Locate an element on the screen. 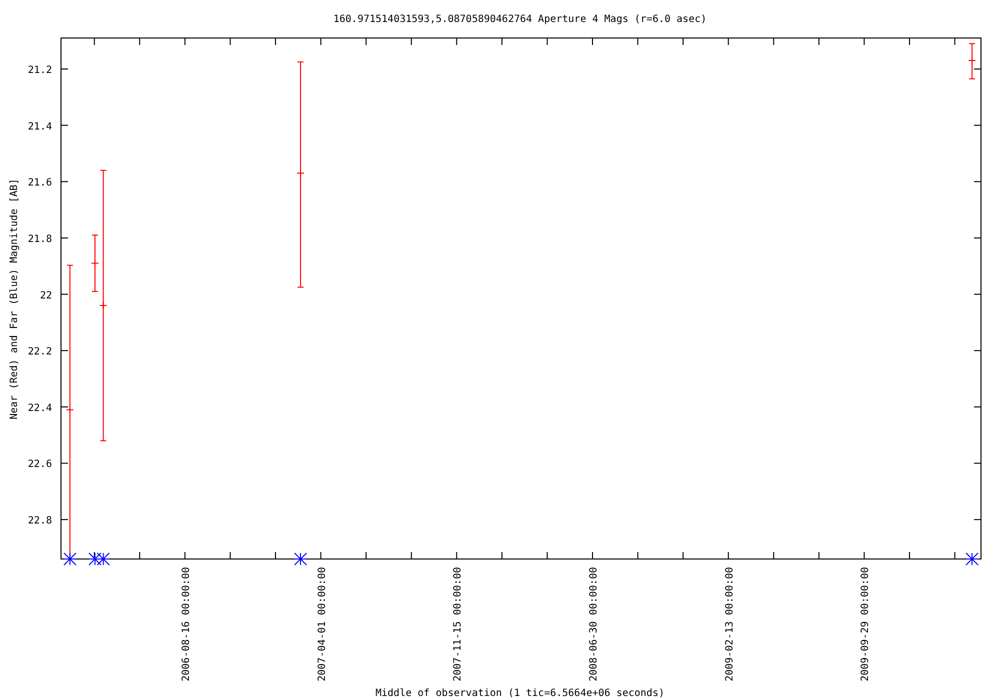 The height and width of the screenshot is (700, 1000). x-tick-label: 2008-06-30 00:00:00 is located at coordinates (594, 624).